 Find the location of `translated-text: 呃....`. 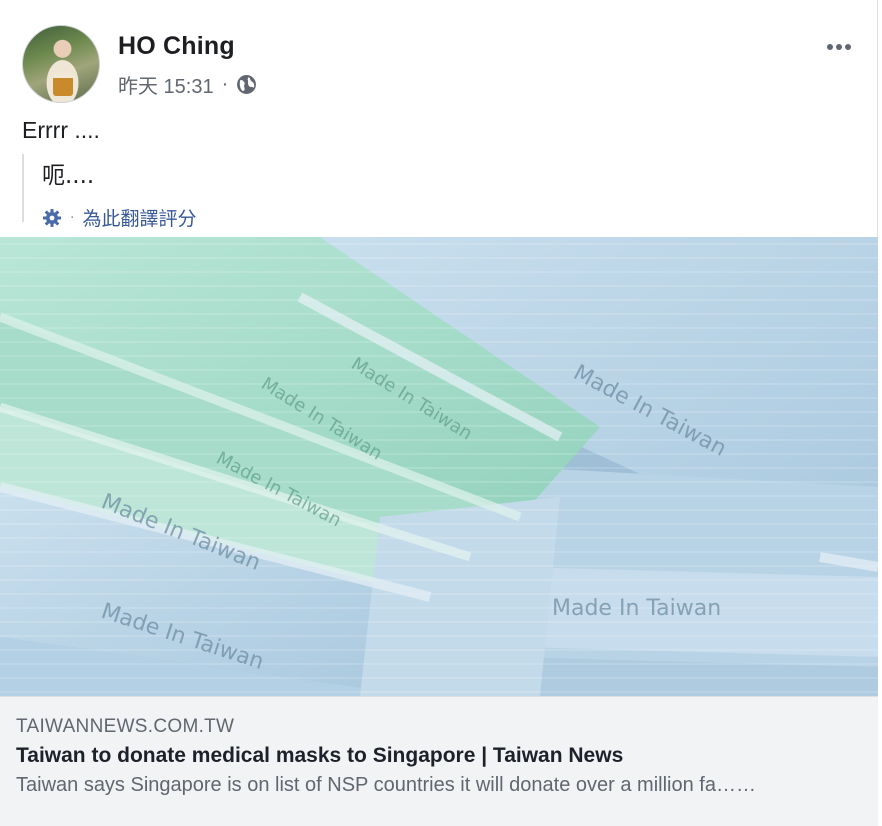

translated-text: 呃.... is located at coordinates (68, 176).